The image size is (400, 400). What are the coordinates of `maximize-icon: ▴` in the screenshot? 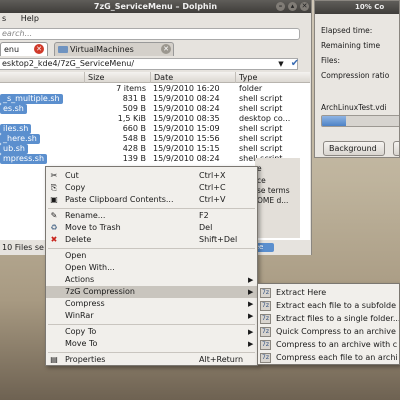 It's located at (292, 6).